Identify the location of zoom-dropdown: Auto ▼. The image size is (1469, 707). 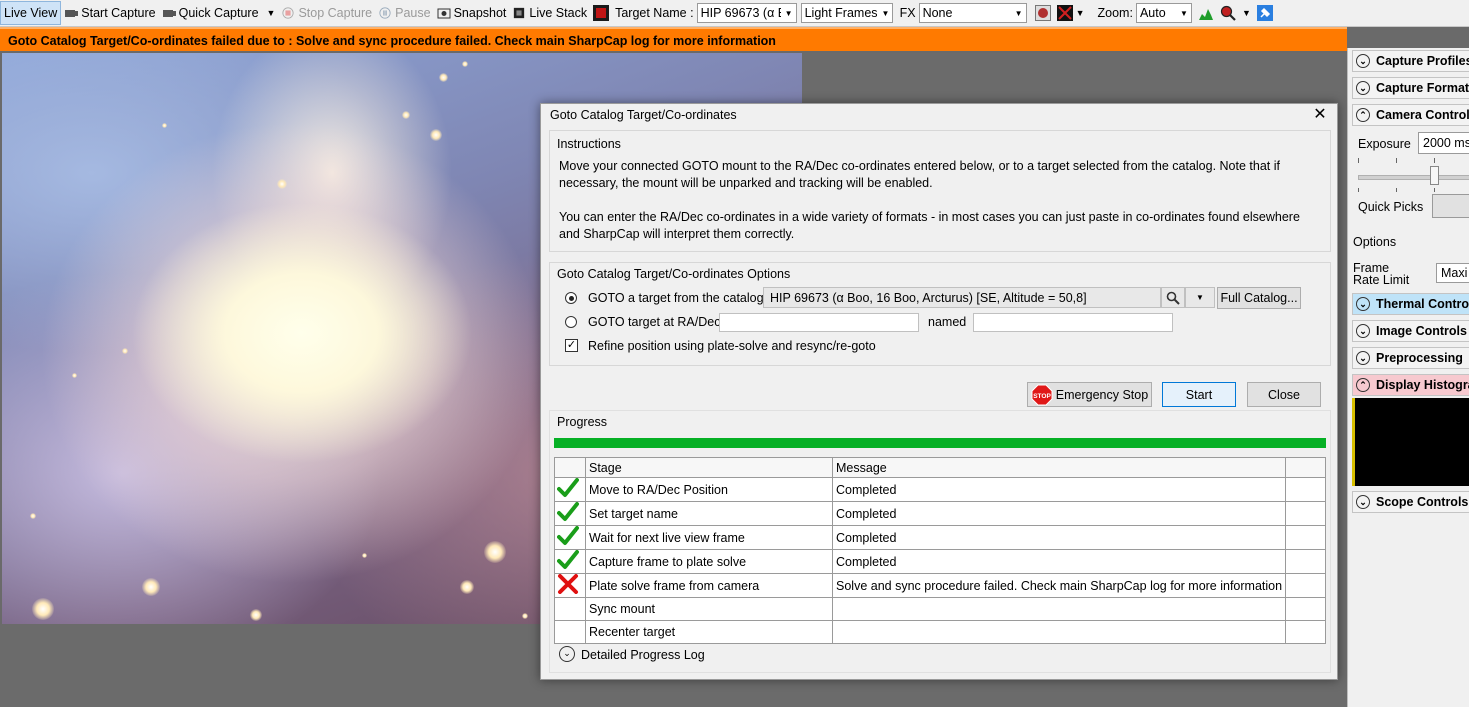
(1163, 13).